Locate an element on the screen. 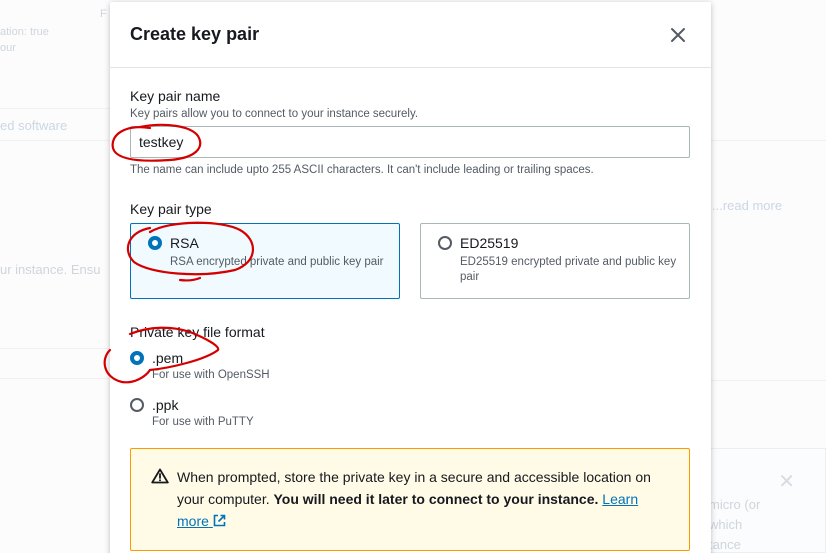 The width and height of the screenshot is (826, 553). radio-ppk is located at coordinates (137, 405).